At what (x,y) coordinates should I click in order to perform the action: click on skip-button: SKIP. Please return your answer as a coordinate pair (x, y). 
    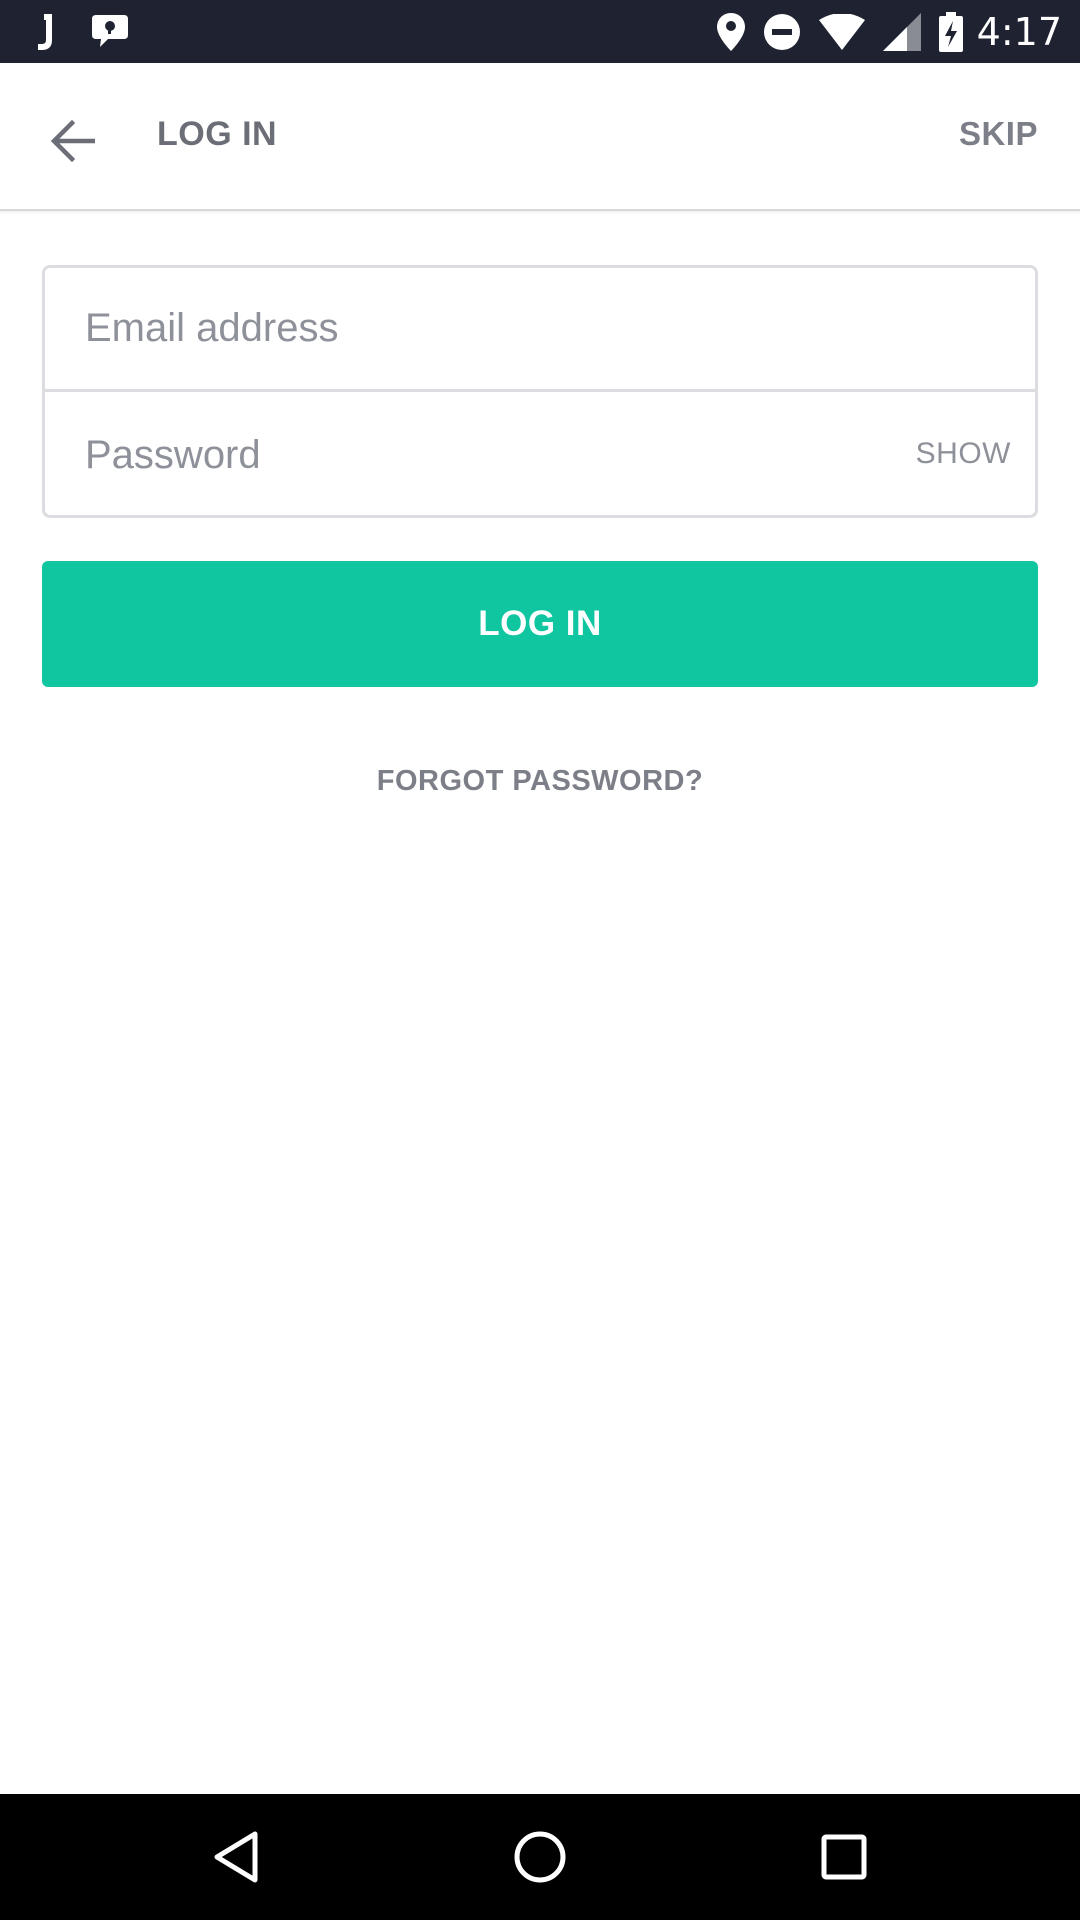
    Looking at the image, I should click on (998, 134).